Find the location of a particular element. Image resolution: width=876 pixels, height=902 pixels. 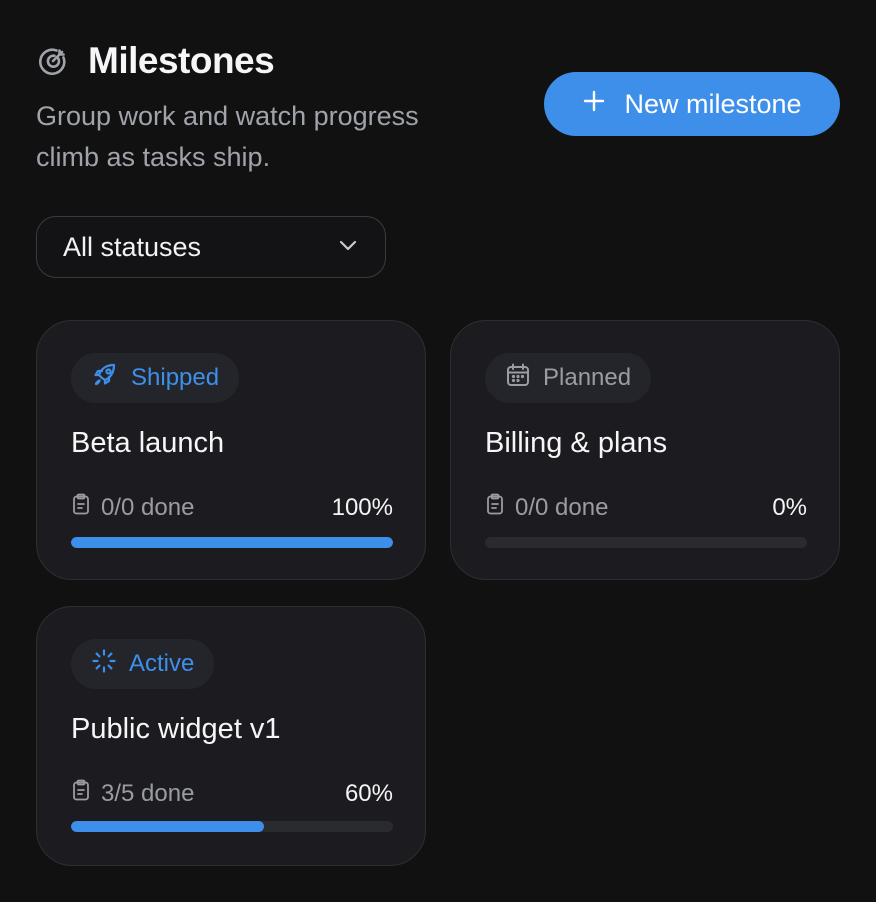

progress-percent: 100% is located at coordinates (362, 507).